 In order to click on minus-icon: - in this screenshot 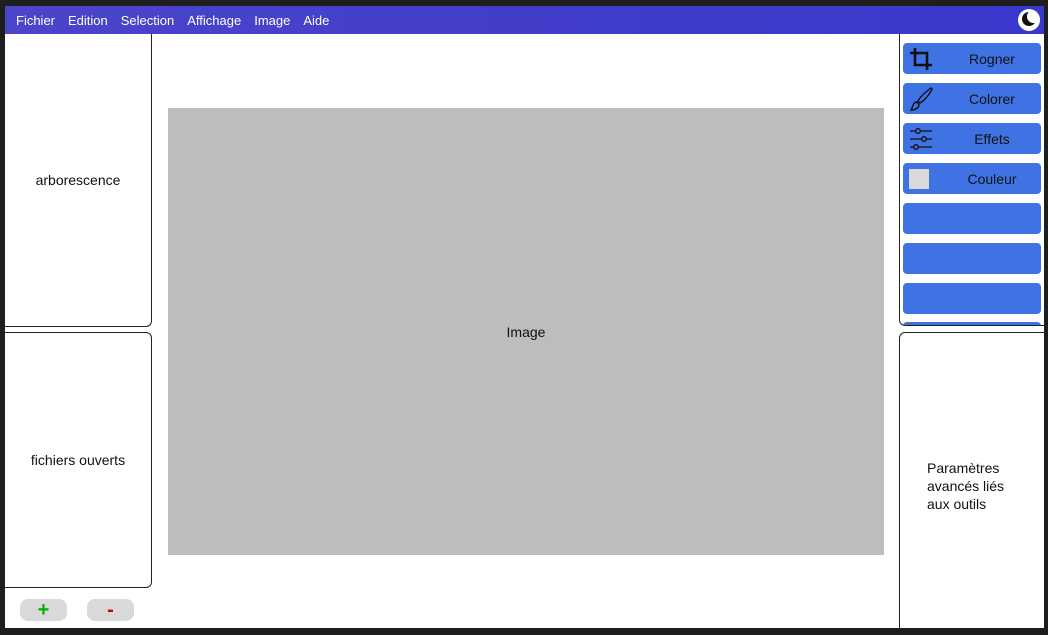, I will do `click(110, 610)`.